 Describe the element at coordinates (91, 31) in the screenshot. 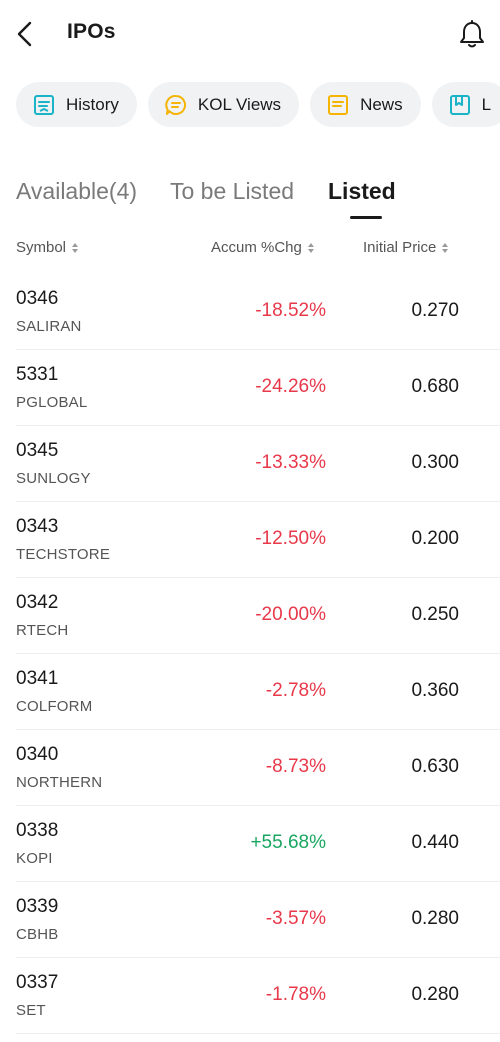

I see `page-title: IPOs` at that location.